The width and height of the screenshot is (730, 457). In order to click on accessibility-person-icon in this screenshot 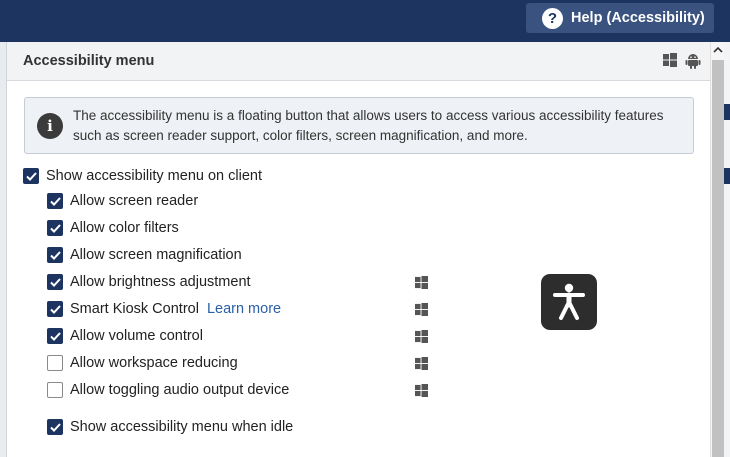, I will do `click(569, 301)`.